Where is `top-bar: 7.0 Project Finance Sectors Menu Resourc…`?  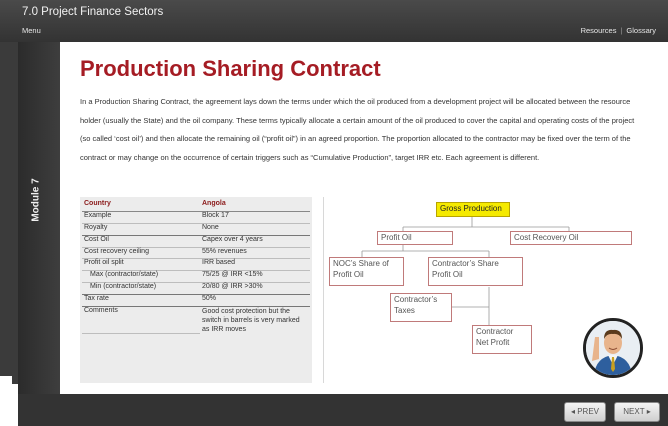
top-bar: 7.0 Project Finance Sectors Menu Resourc… is located at coordinates (334, 21).